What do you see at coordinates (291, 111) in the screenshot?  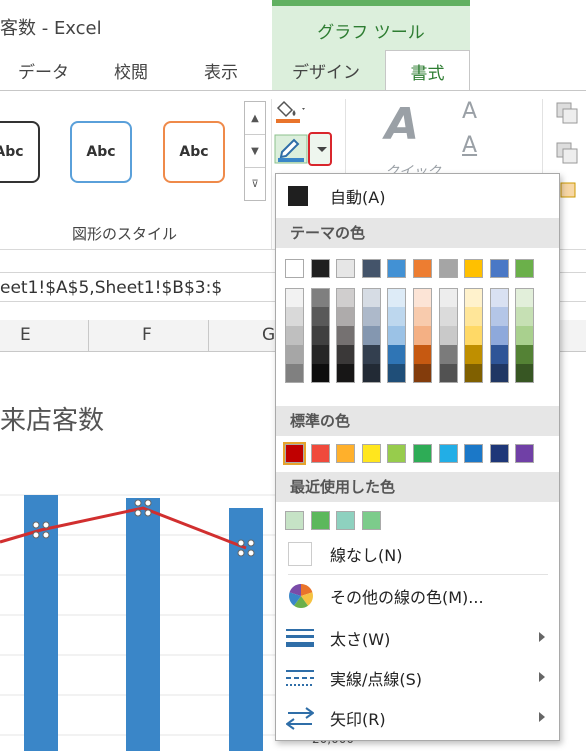 I see `shape-fill-icon` at bounding box center [291, 111].